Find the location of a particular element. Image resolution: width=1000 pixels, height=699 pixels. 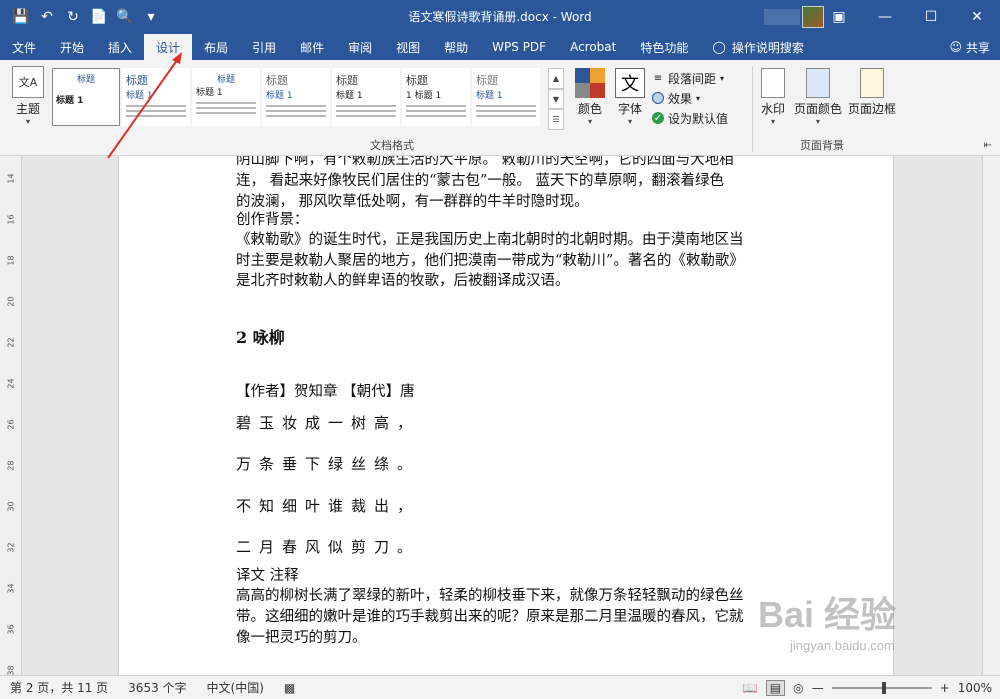

tab-insert: 插入 is located at coordinates (120, 47).